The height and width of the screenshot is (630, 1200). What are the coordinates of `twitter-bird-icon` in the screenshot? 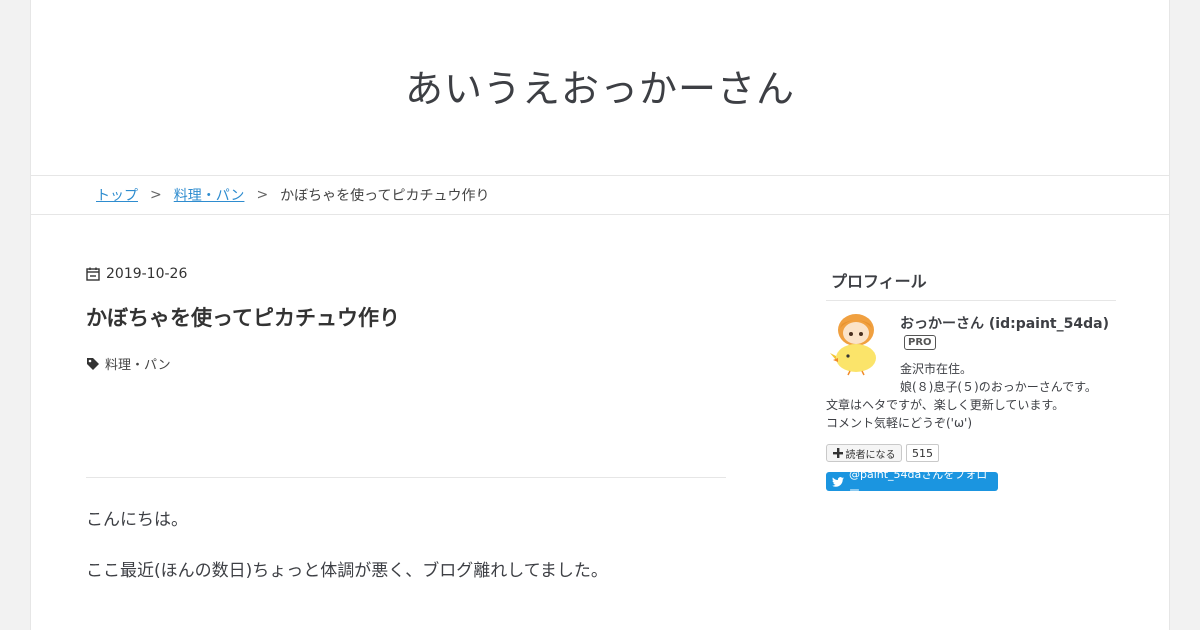 It's located at (838, 481).